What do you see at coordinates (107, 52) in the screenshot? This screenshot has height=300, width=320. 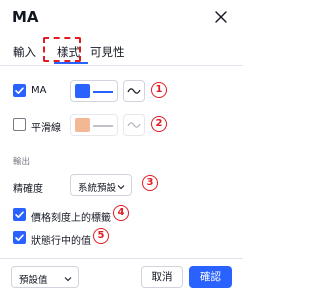 I see `tab-visibility: 可見性` at bounding box center [107, 52].